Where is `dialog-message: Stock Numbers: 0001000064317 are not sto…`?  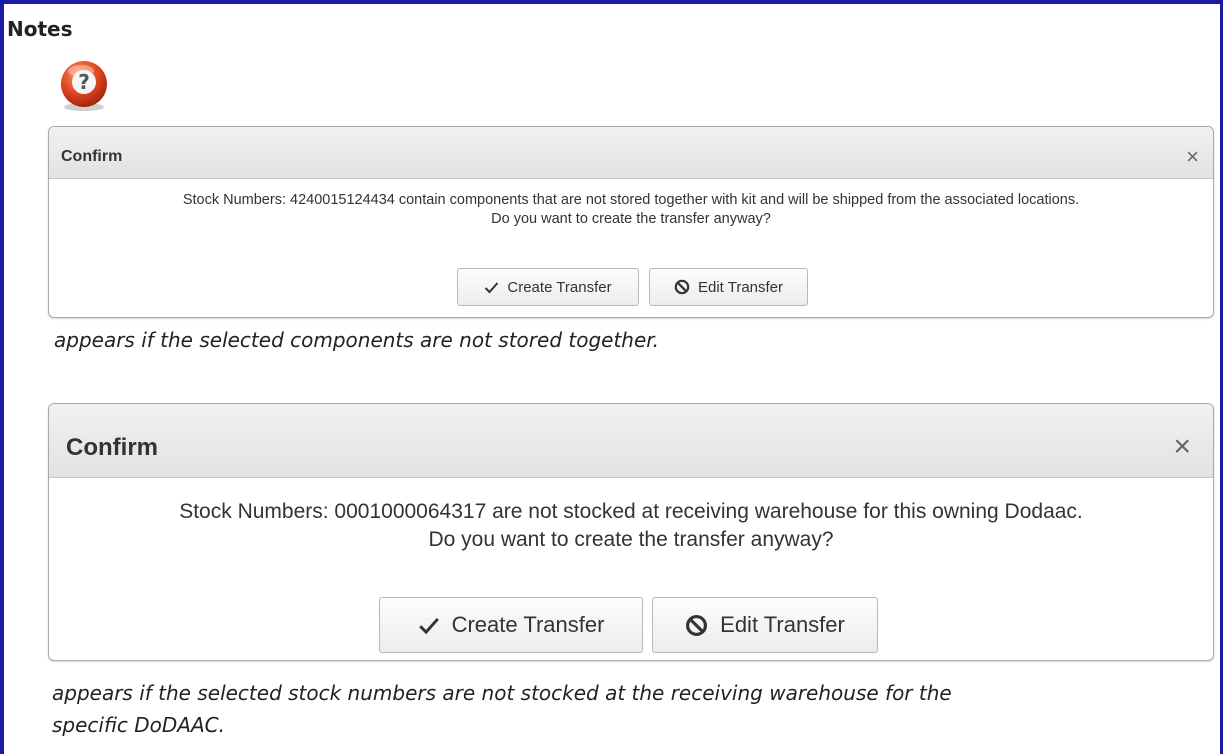 dialog-message: Stock Numbers: 0001000064317 are not sto… is located at coordinates (631, 526).